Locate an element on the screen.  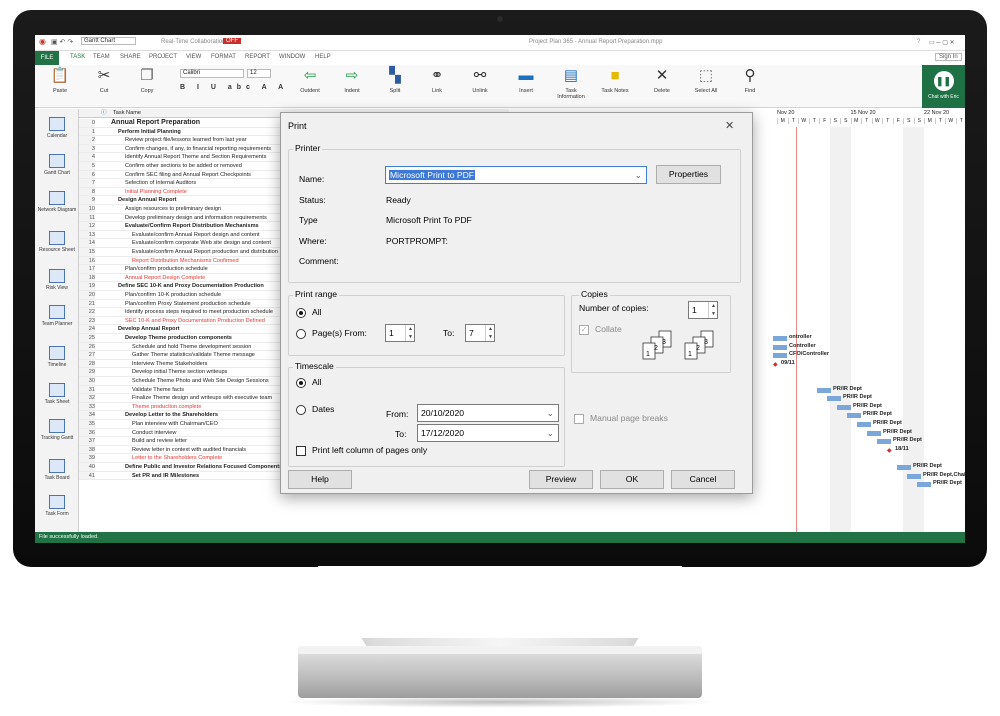
select-all-button: ⬚ Select All is located at coordinates (706, 80).